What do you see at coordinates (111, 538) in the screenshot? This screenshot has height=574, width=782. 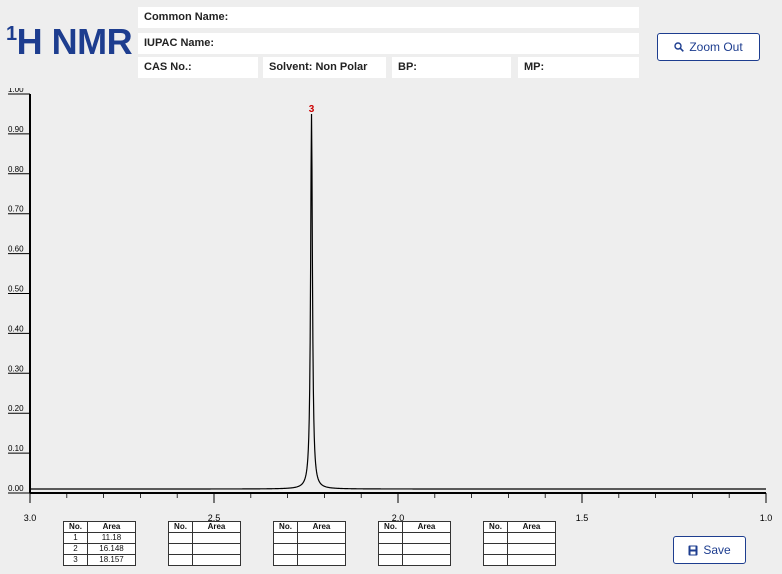 I see `table-cell-area: 11.18` at bounding box center [111, 538].